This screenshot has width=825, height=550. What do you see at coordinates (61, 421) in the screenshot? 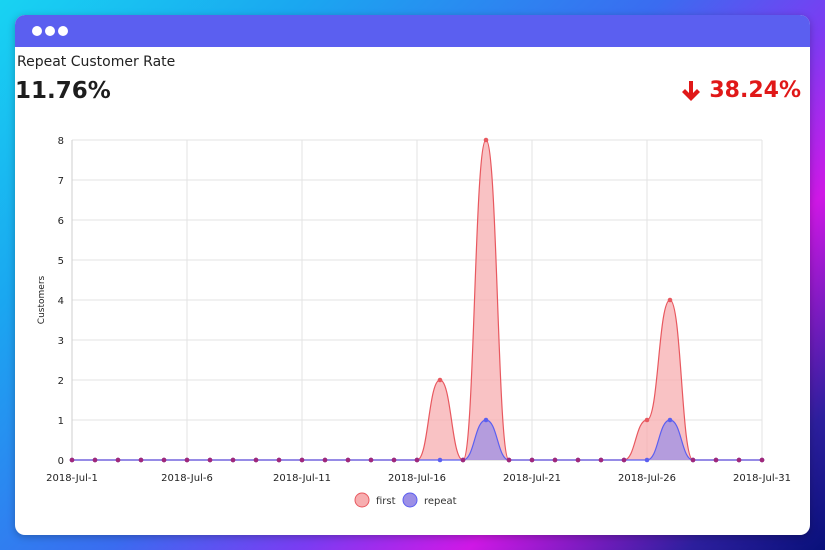
I see `y-tick-label: 1` at bounding box center [61, 421].